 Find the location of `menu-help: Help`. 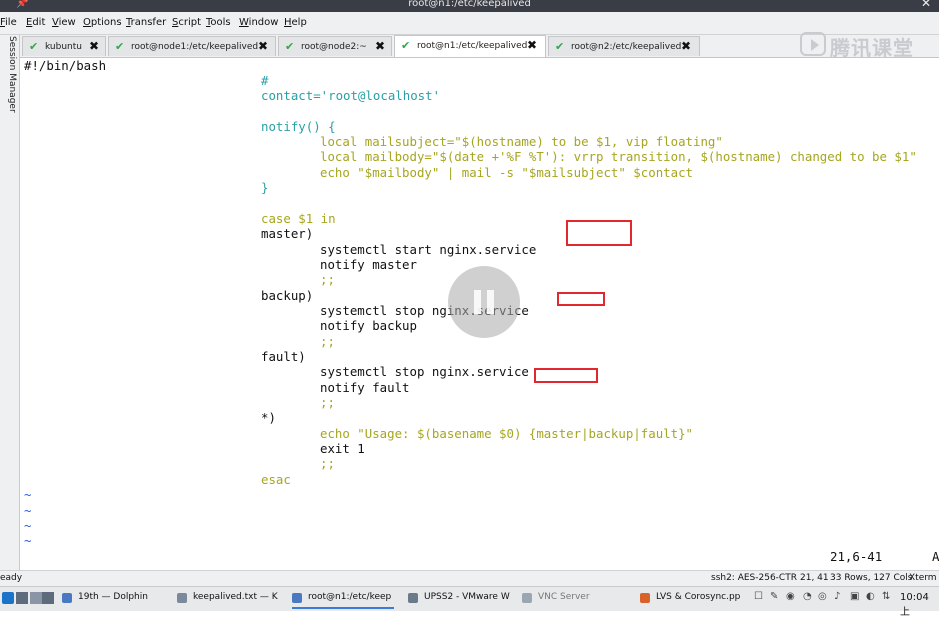

menu-help: Help is located at coordinates (295, 22).